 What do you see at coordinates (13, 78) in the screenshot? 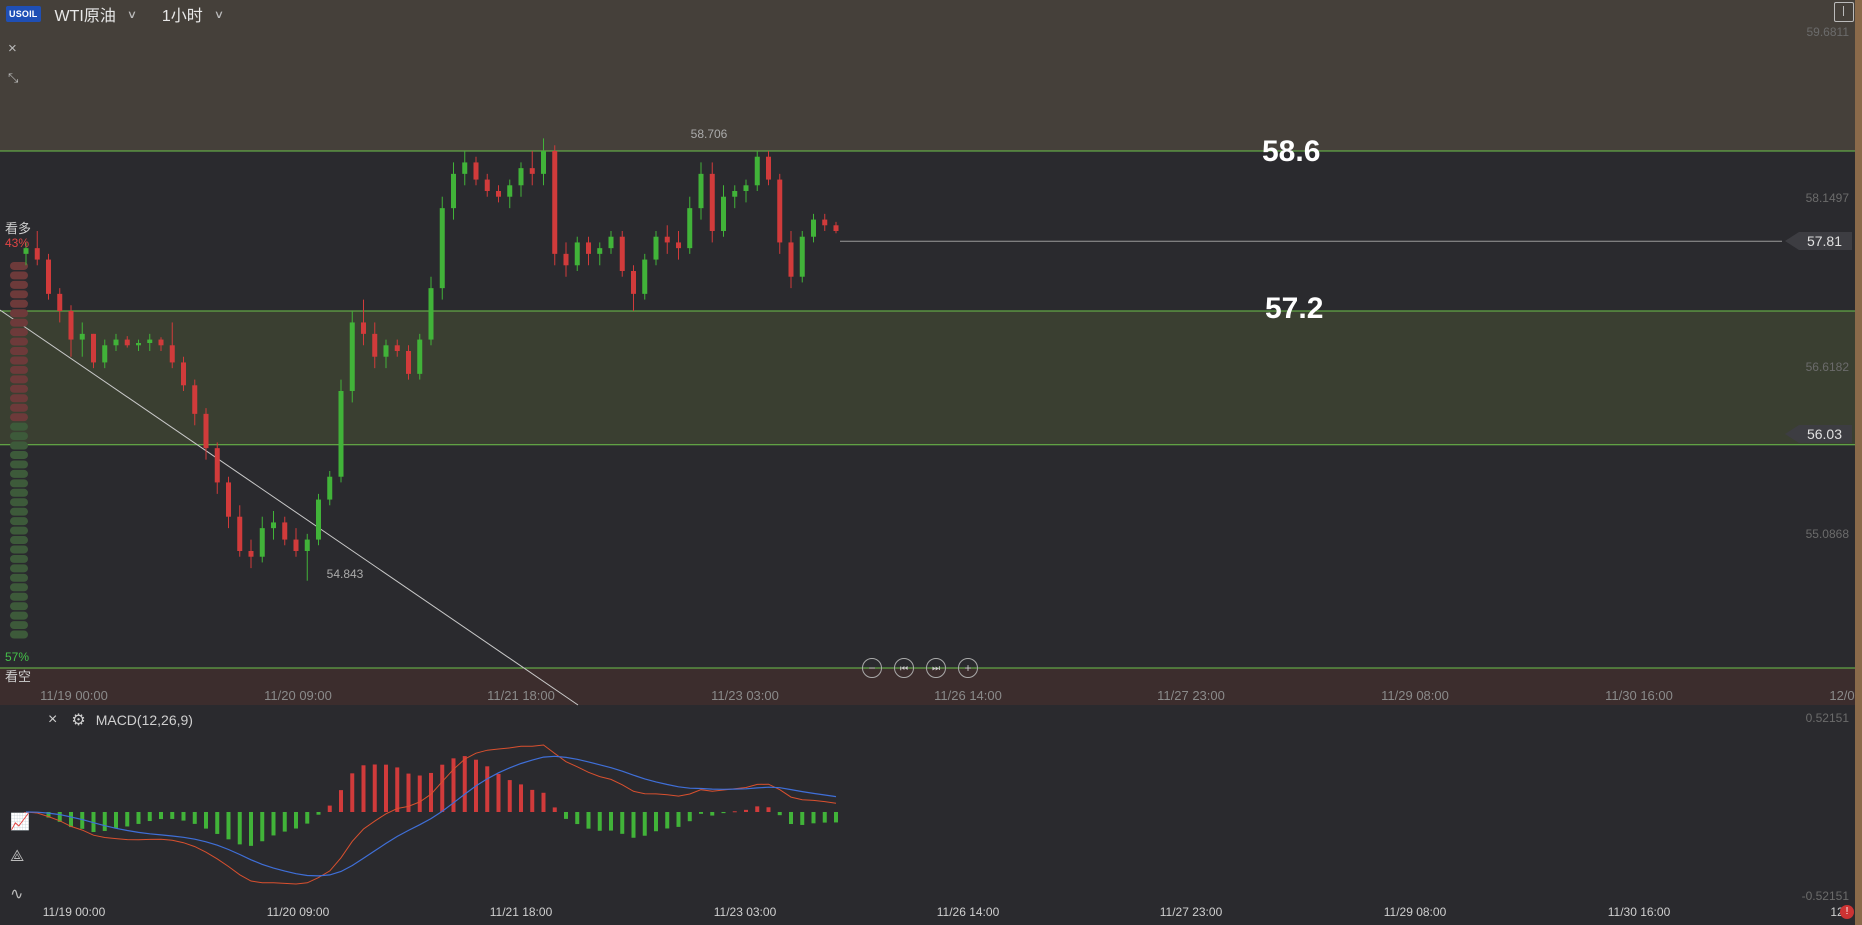
I see `collapse-icon: ⤡` at bounding box center [13, 78].